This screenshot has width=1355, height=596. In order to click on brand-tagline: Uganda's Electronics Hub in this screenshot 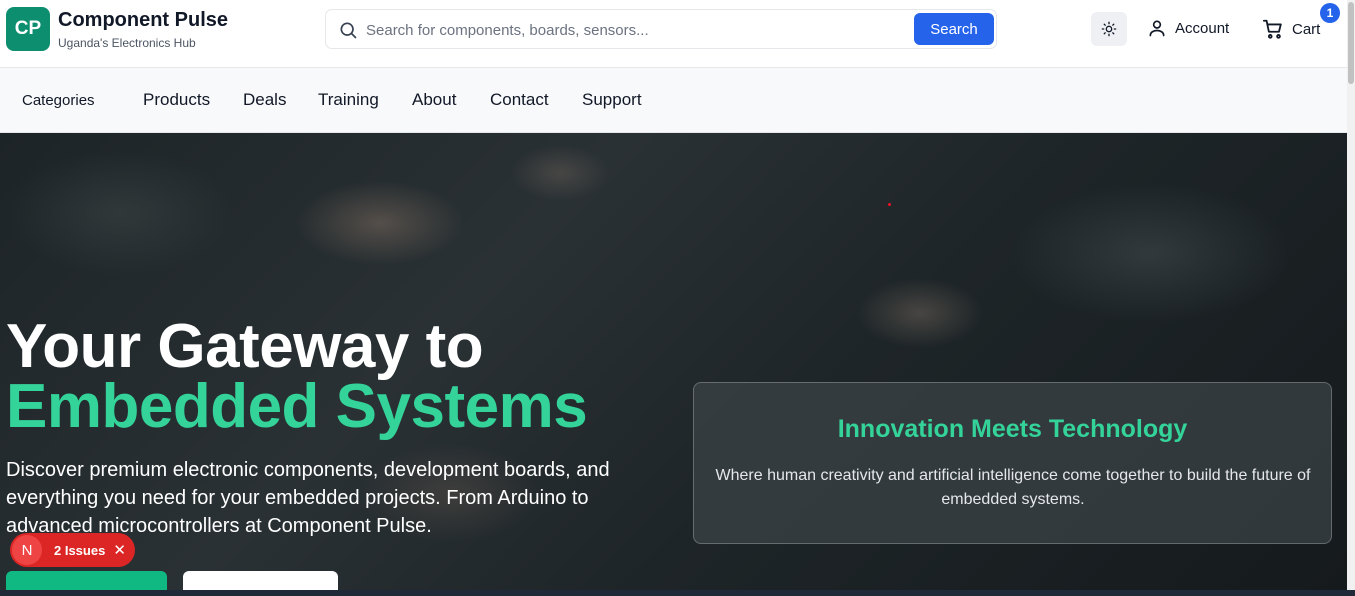, I will do `click(127, 43)`.